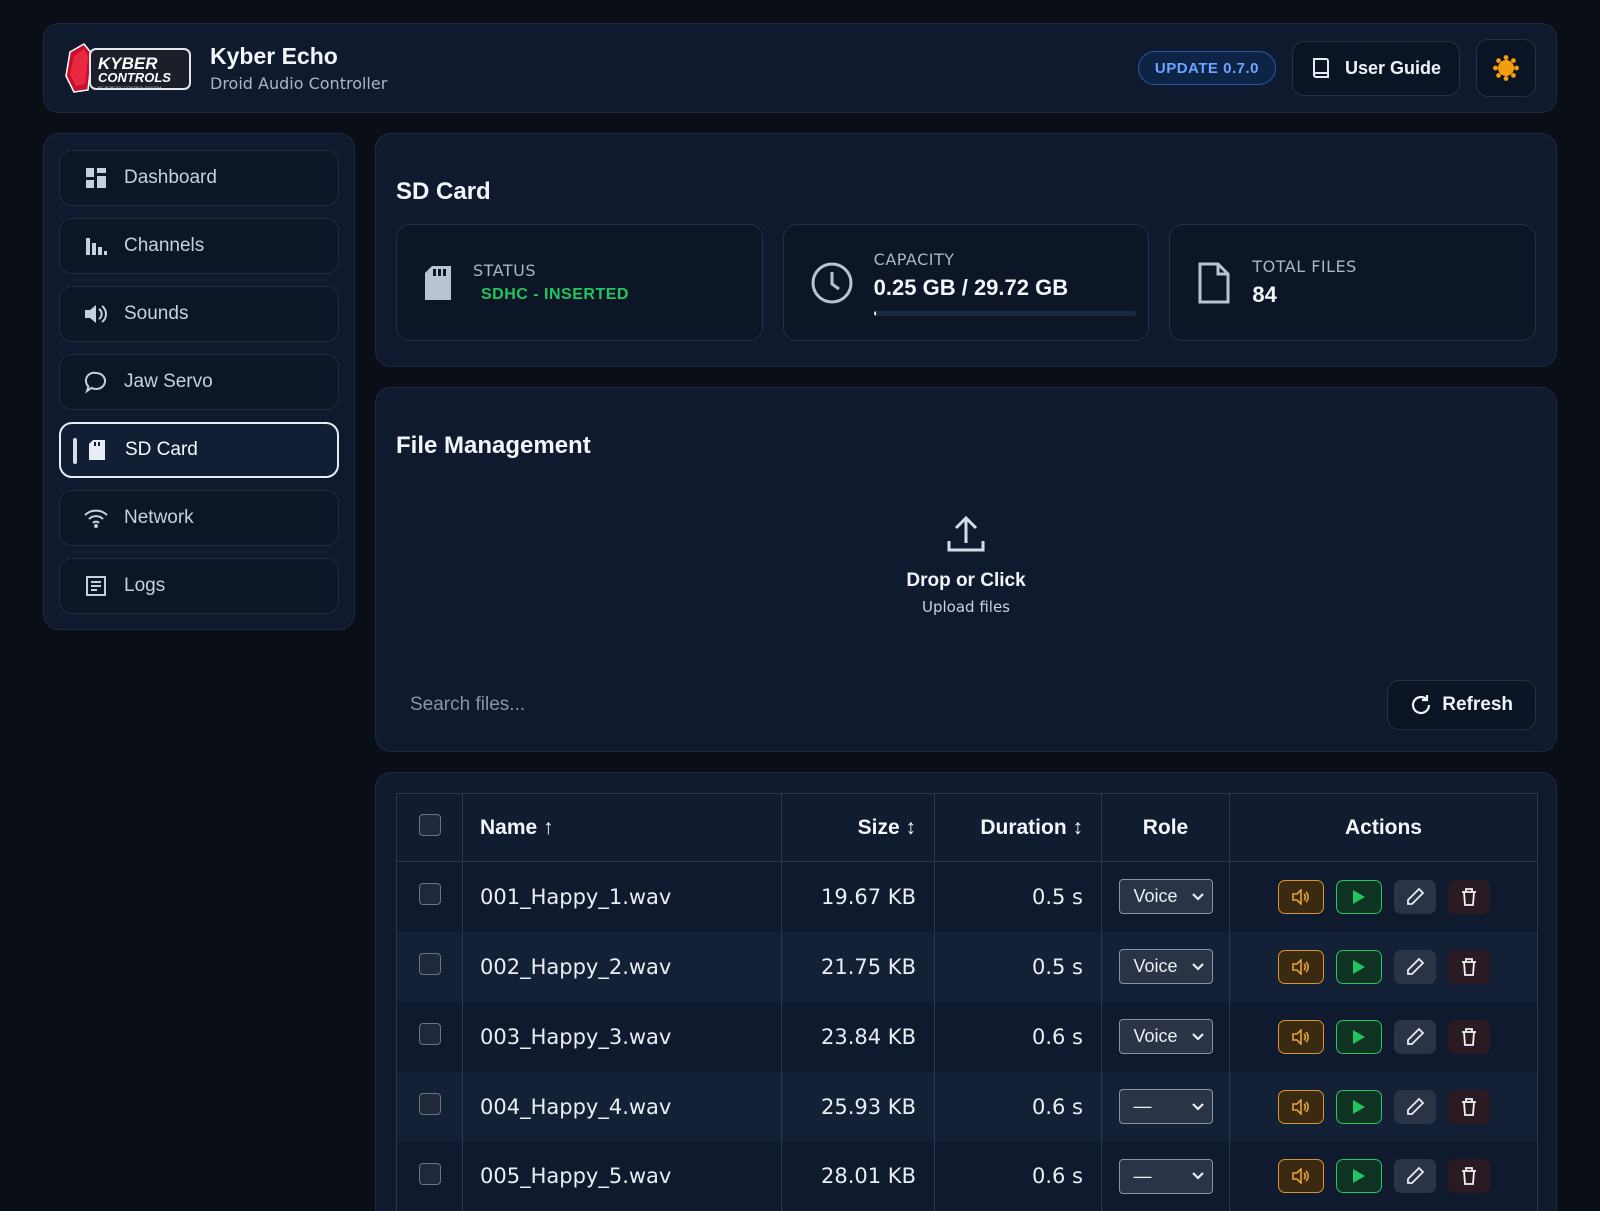  What do you see at coordinates (429, 824) in the screenshot?
I see `select-all-checkbox` at bounding box center [429, 824].